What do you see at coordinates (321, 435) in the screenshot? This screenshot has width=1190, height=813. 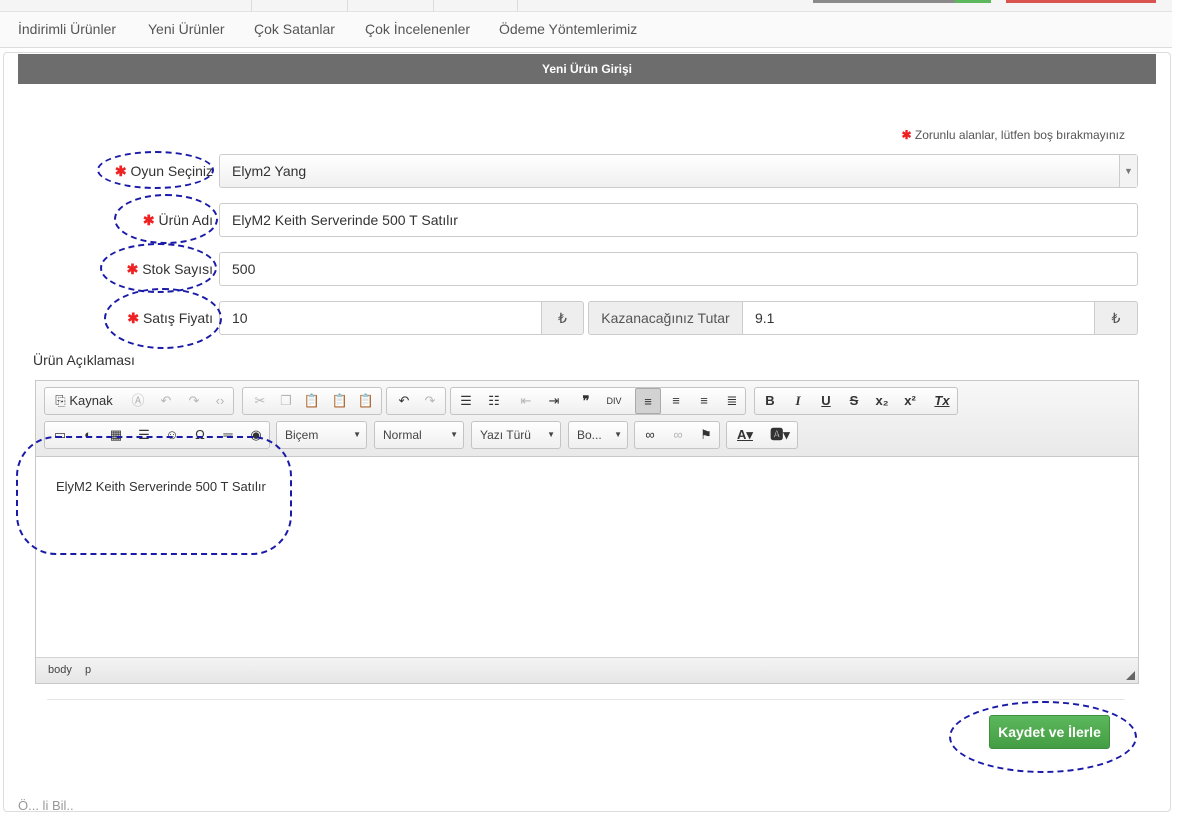 I see `format-style-select: Biçem ▼` at bounding box center [321, 435].